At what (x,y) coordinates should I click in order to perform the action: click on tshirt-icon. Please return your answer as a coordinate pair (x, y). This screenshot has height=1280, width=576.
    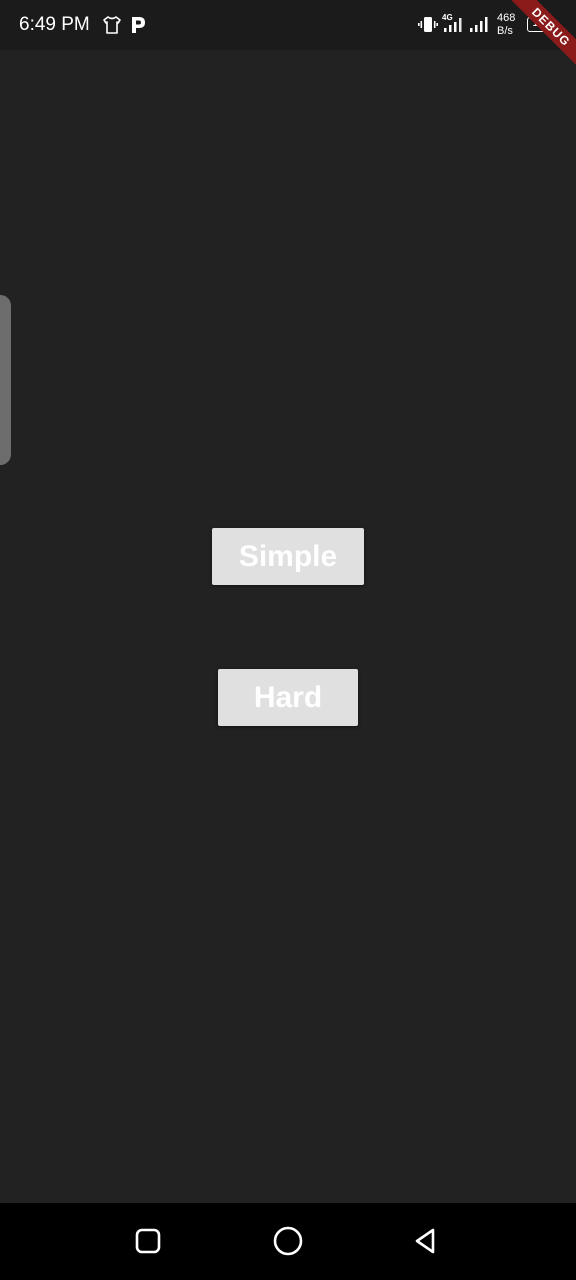
    Looking at the image, I should click on (112, 27).